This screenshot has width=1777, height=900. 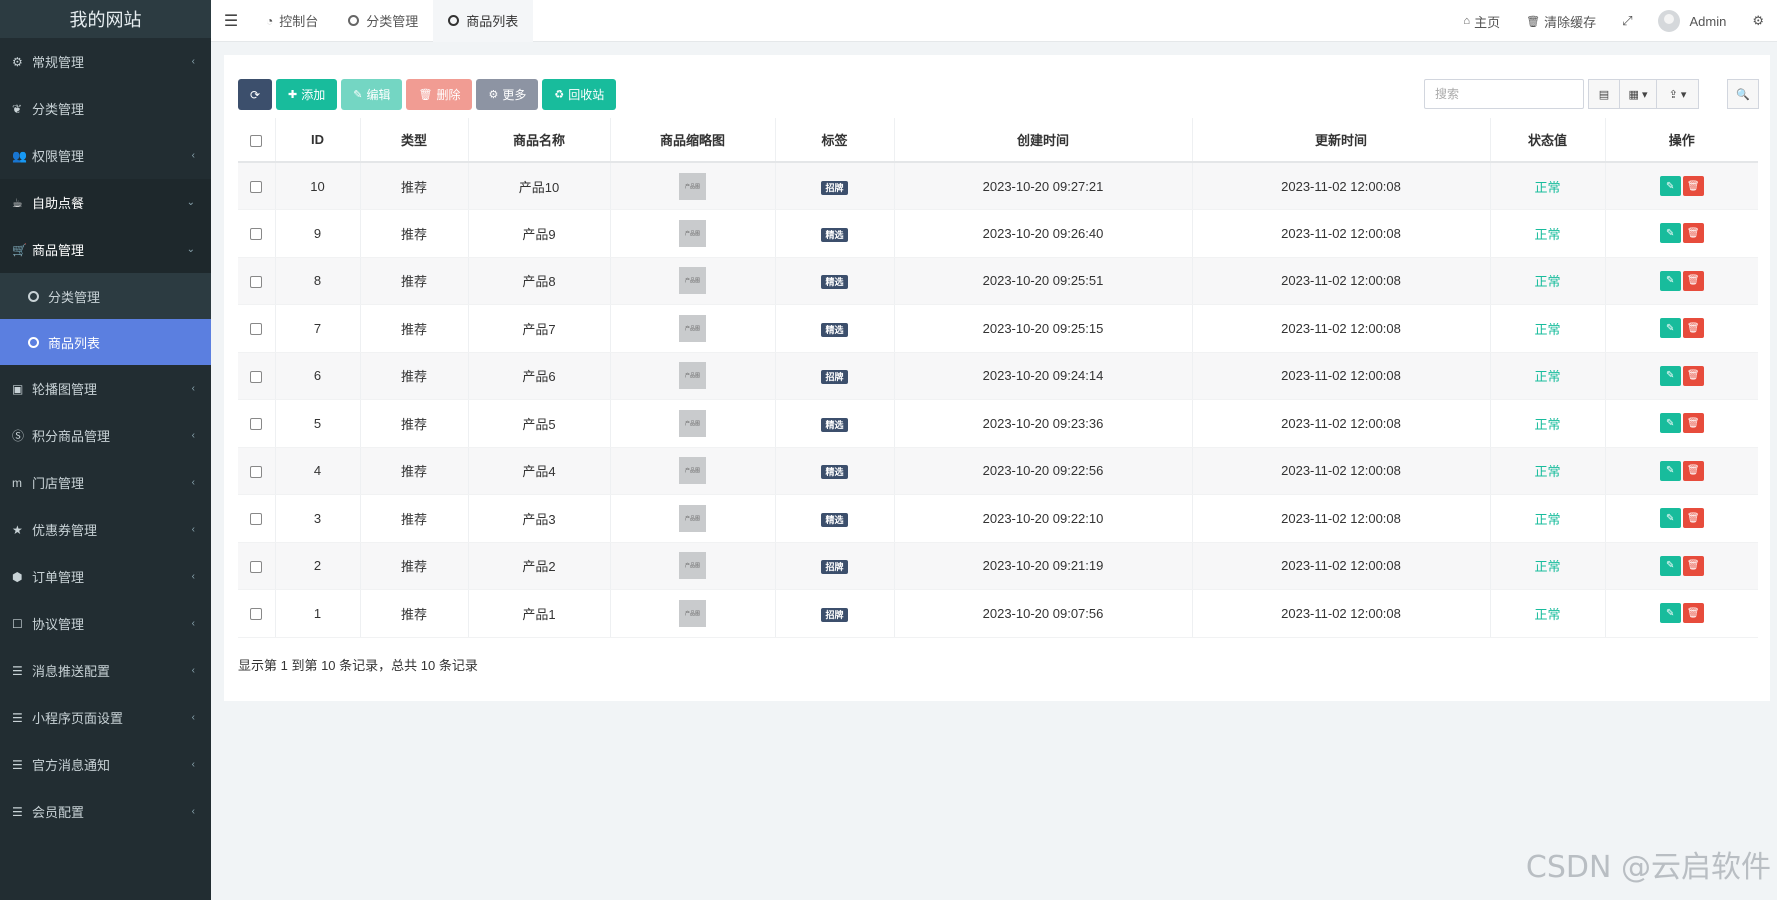 I want to click on sidebar-item: ☰ 消息推送配置 ‹, so click(x=105, y=670).